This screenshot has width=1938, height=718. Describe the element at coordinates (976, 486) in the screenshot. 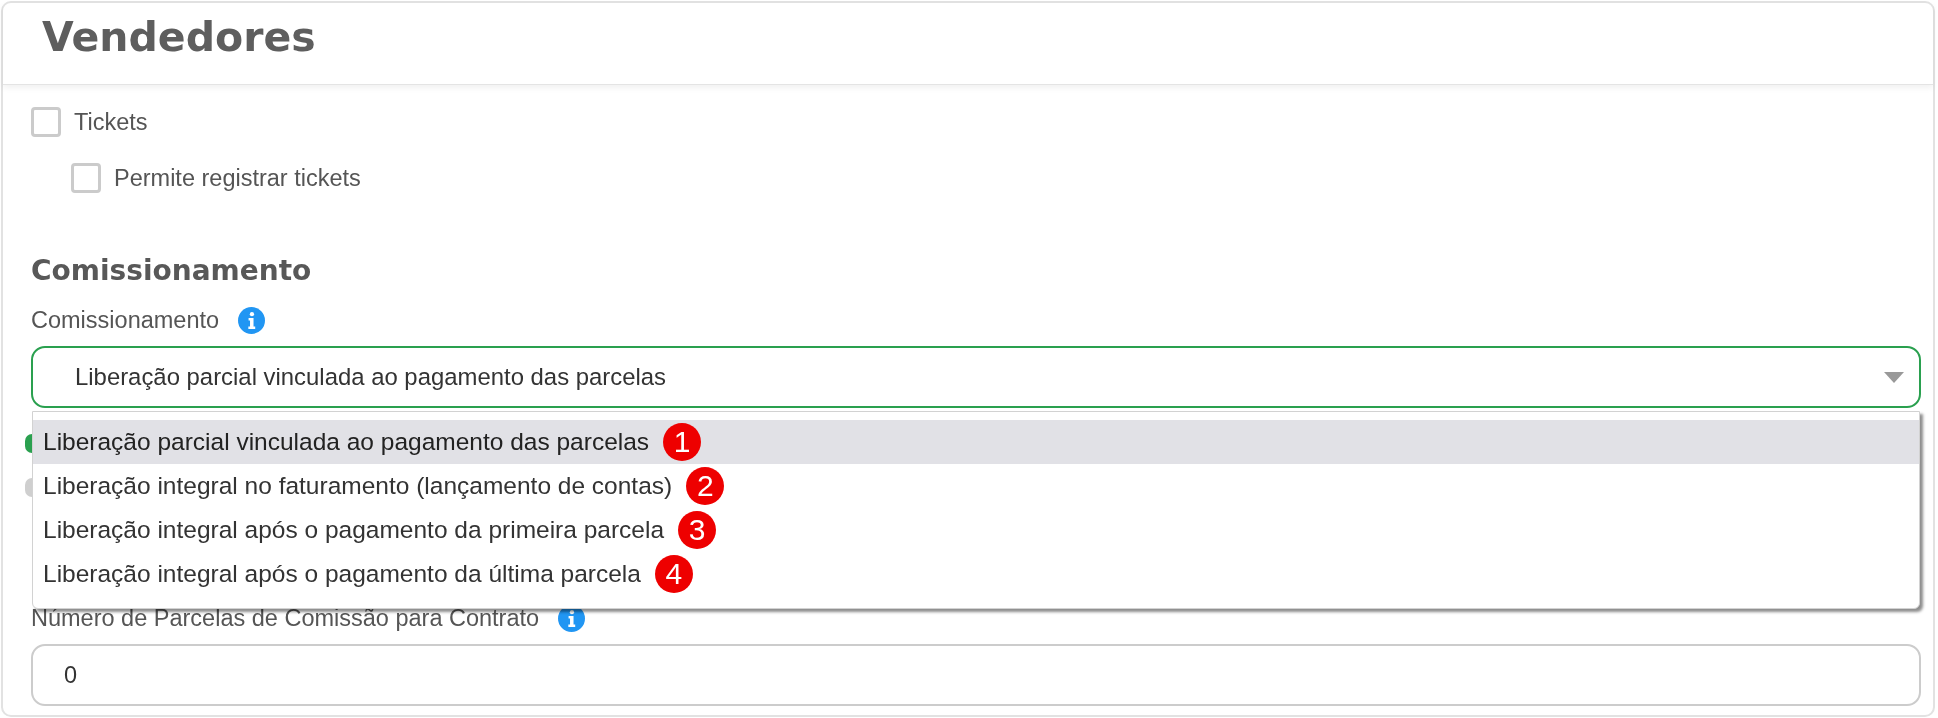

I see `dropdown-option: Liberação integral no faturamento (lançamento de contas) 2` at that location.